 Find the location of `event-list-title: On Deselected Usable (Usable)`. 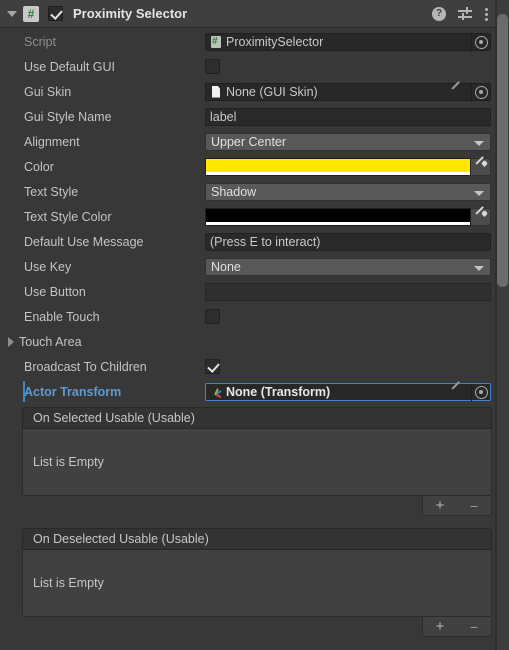

event-list-title: On Deselected Usable (Usable) is located at coordinates (257, 539).